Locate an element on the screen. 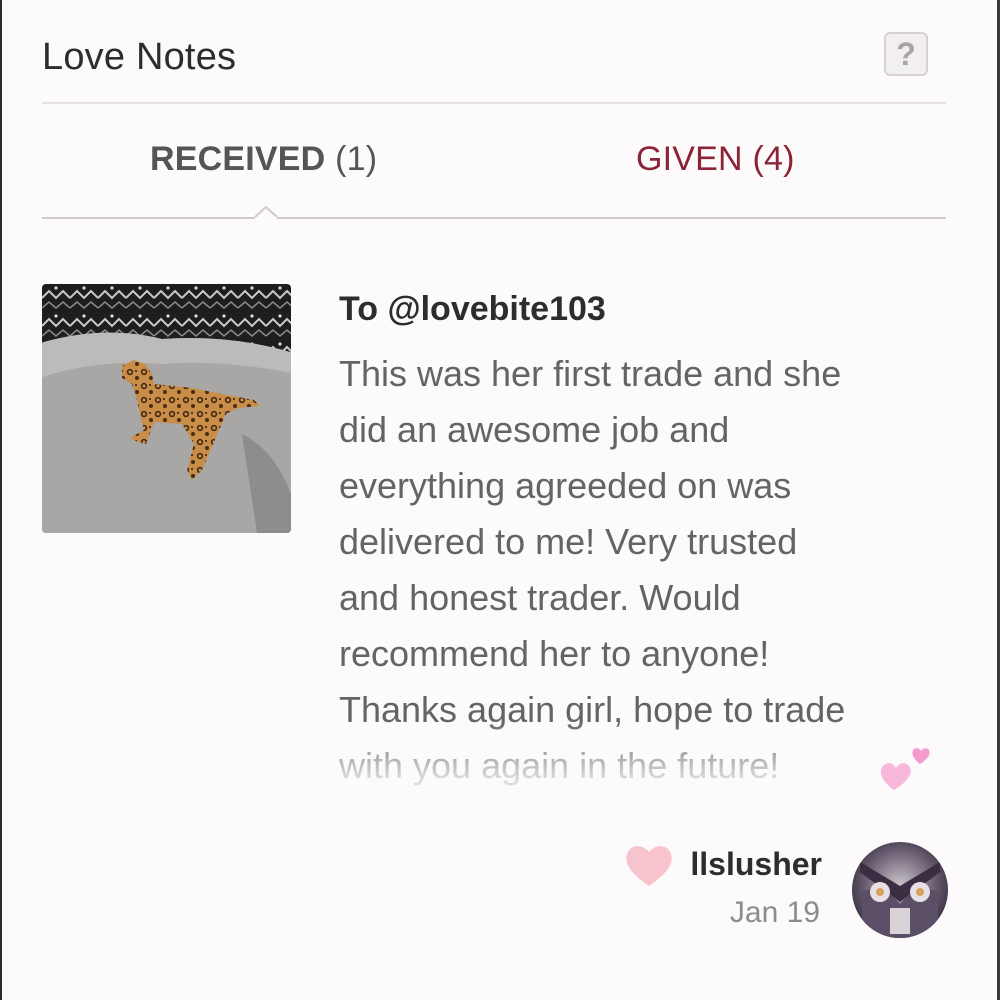  tab-given-label: GIVEN is located at coordinates (689, 159).